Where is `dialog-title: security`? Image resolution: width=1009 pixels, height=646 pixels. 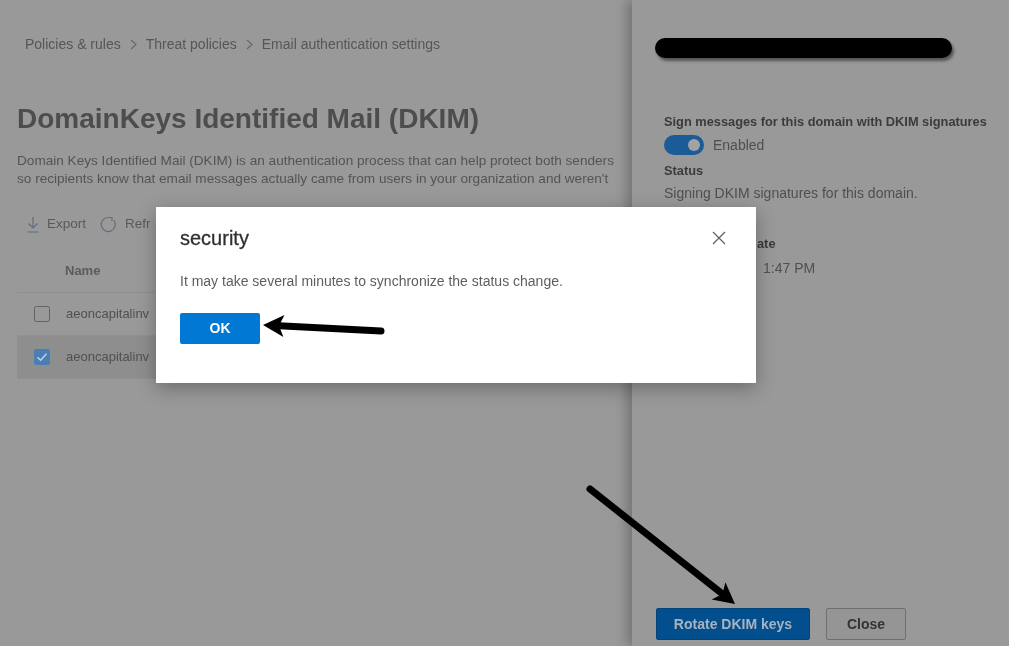
dialog-title: security is located at coordinates (214, 238).